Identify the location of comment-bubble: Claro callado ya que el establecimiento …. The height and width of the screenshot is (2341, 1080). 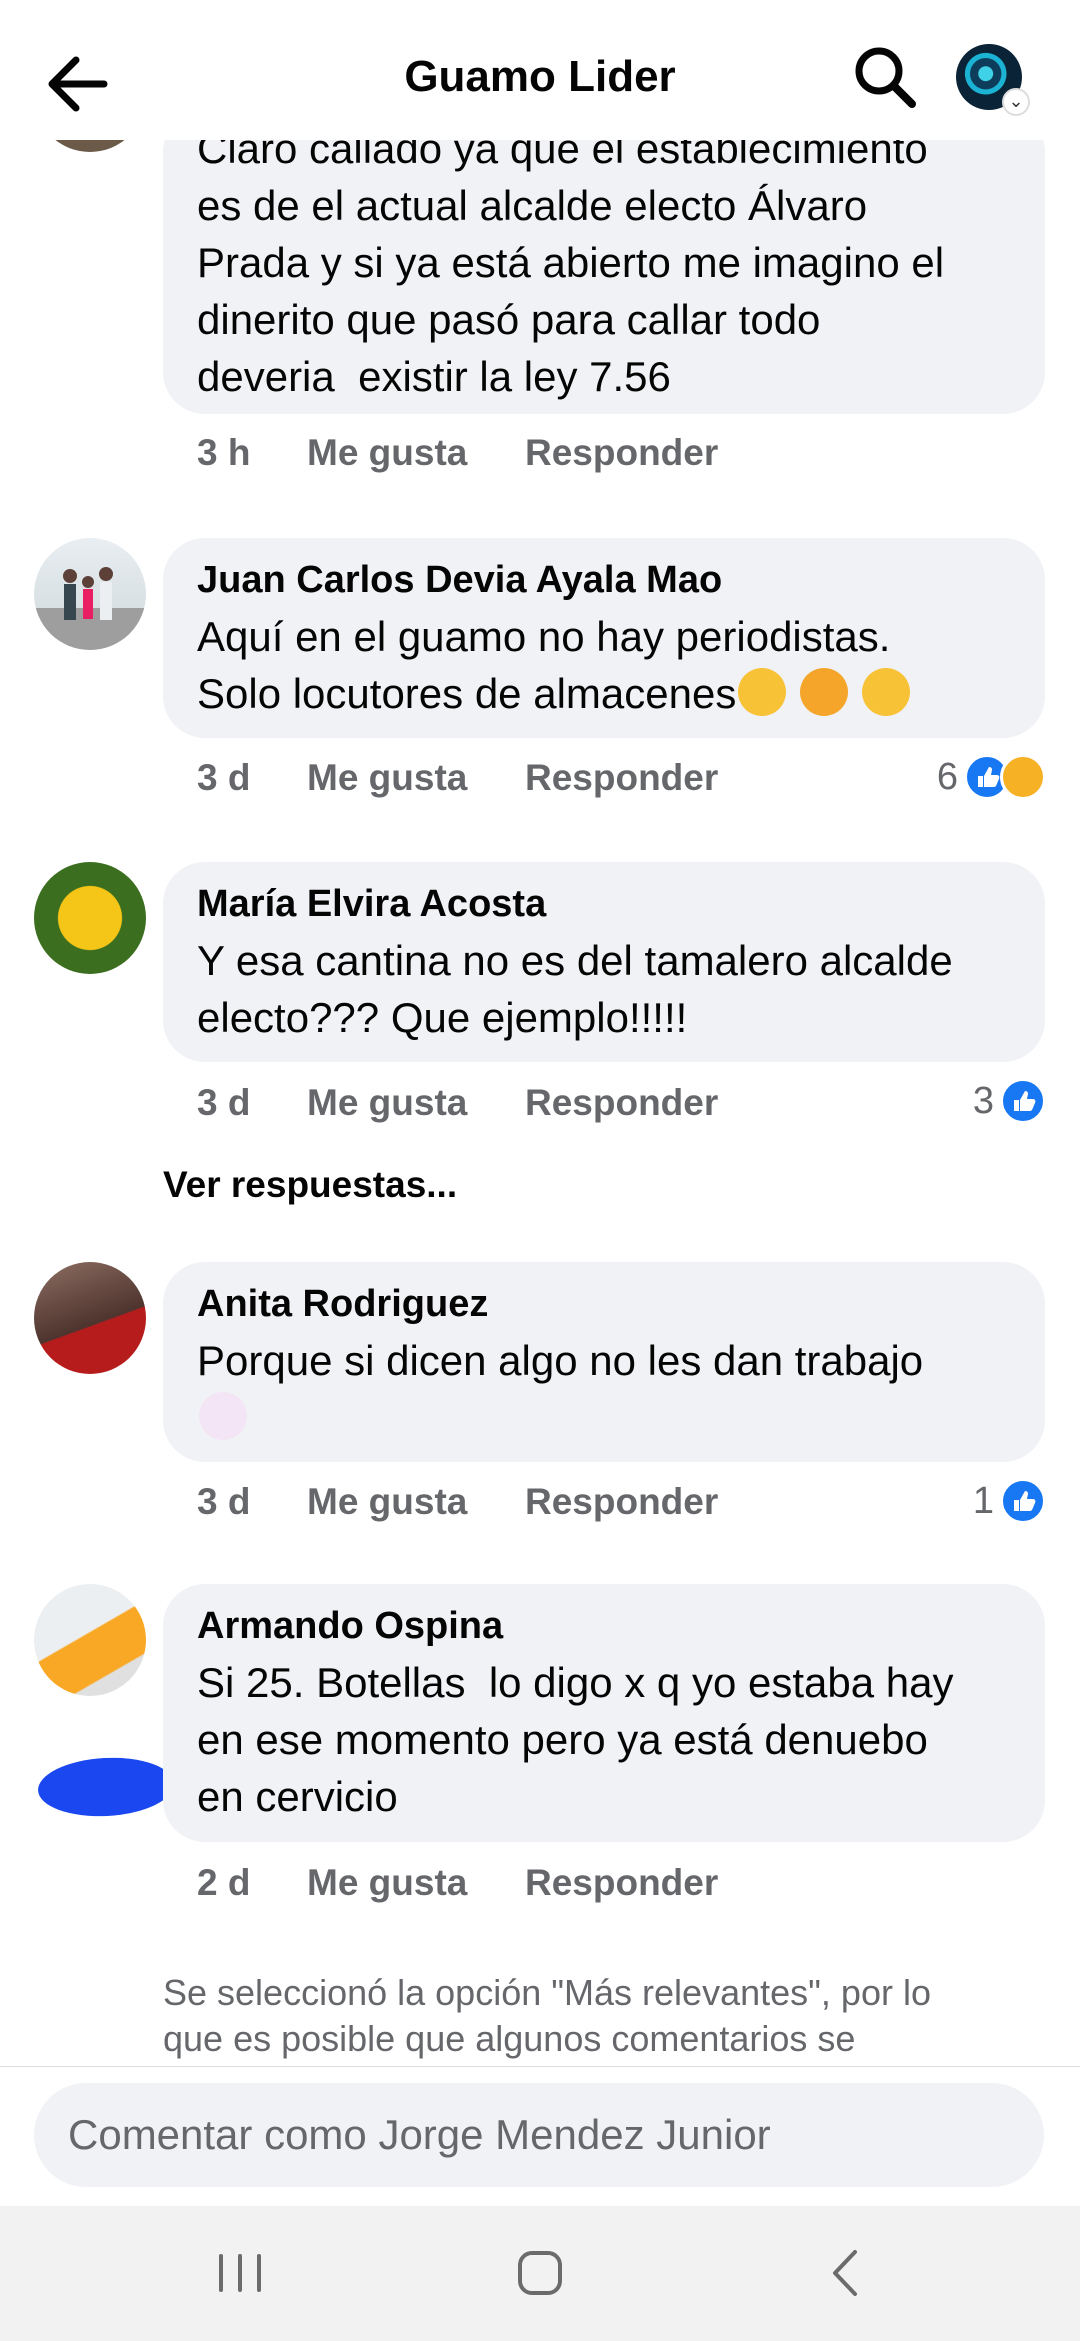
(604, 262).